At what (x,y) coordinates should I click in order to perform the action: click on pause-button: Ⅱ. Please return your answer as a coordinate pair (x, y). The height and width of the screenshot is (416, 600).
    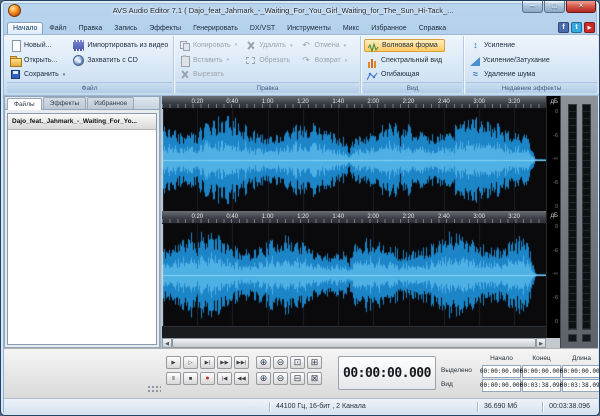
    Looking at the image, I should click on (173, 378).